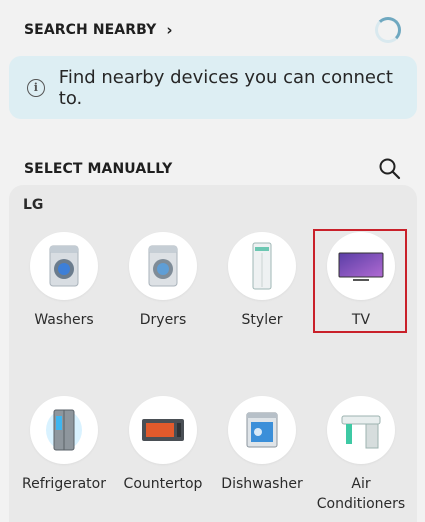  I want to click on device-refrigerator: Refrigerator, so click(64, 445).